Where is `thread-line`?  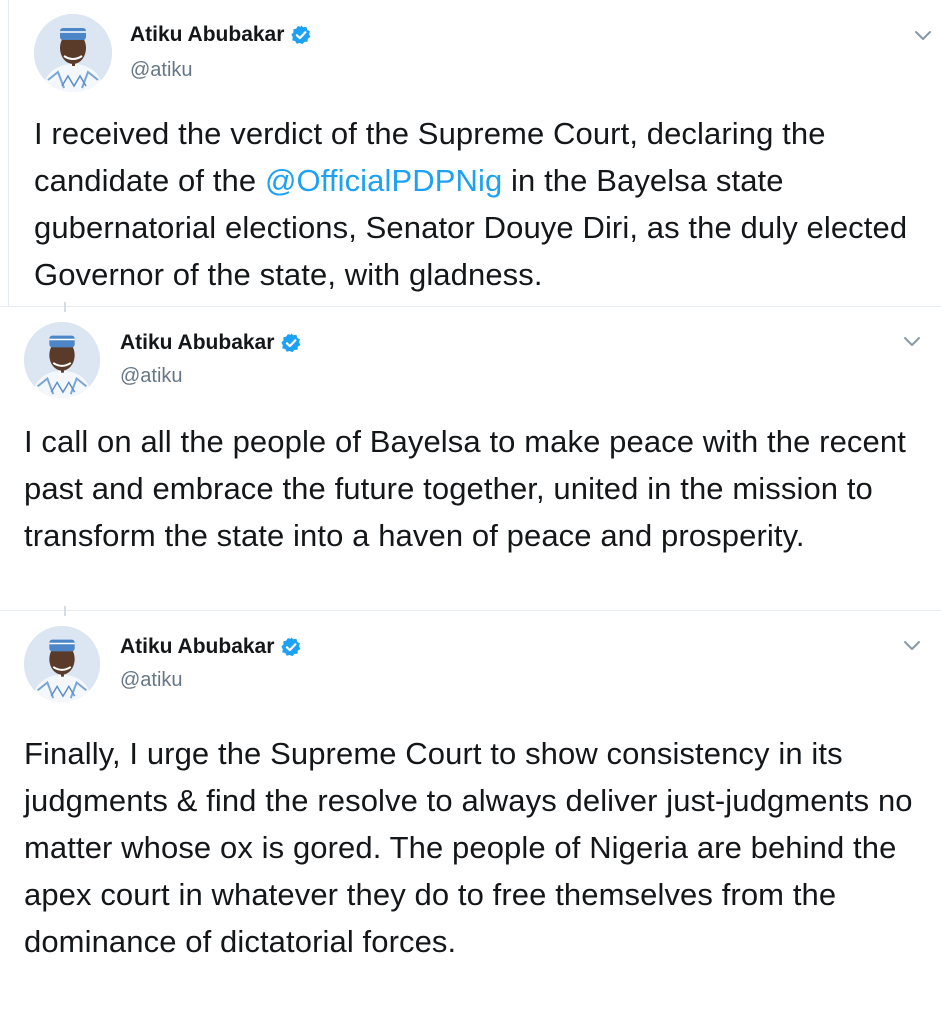
thread-line is located at coordinates (8, 153).